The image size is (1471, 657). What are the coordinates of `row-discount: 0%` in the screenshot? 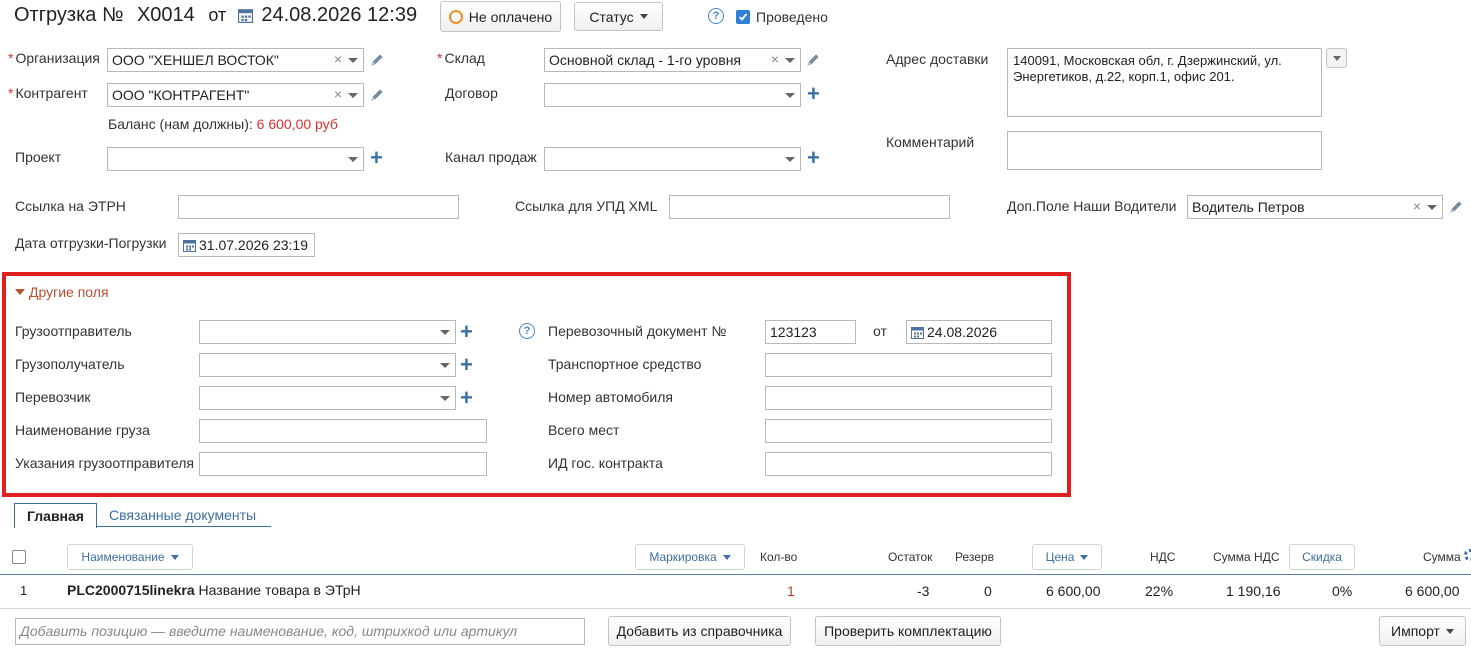 It's located at (1342, 591).